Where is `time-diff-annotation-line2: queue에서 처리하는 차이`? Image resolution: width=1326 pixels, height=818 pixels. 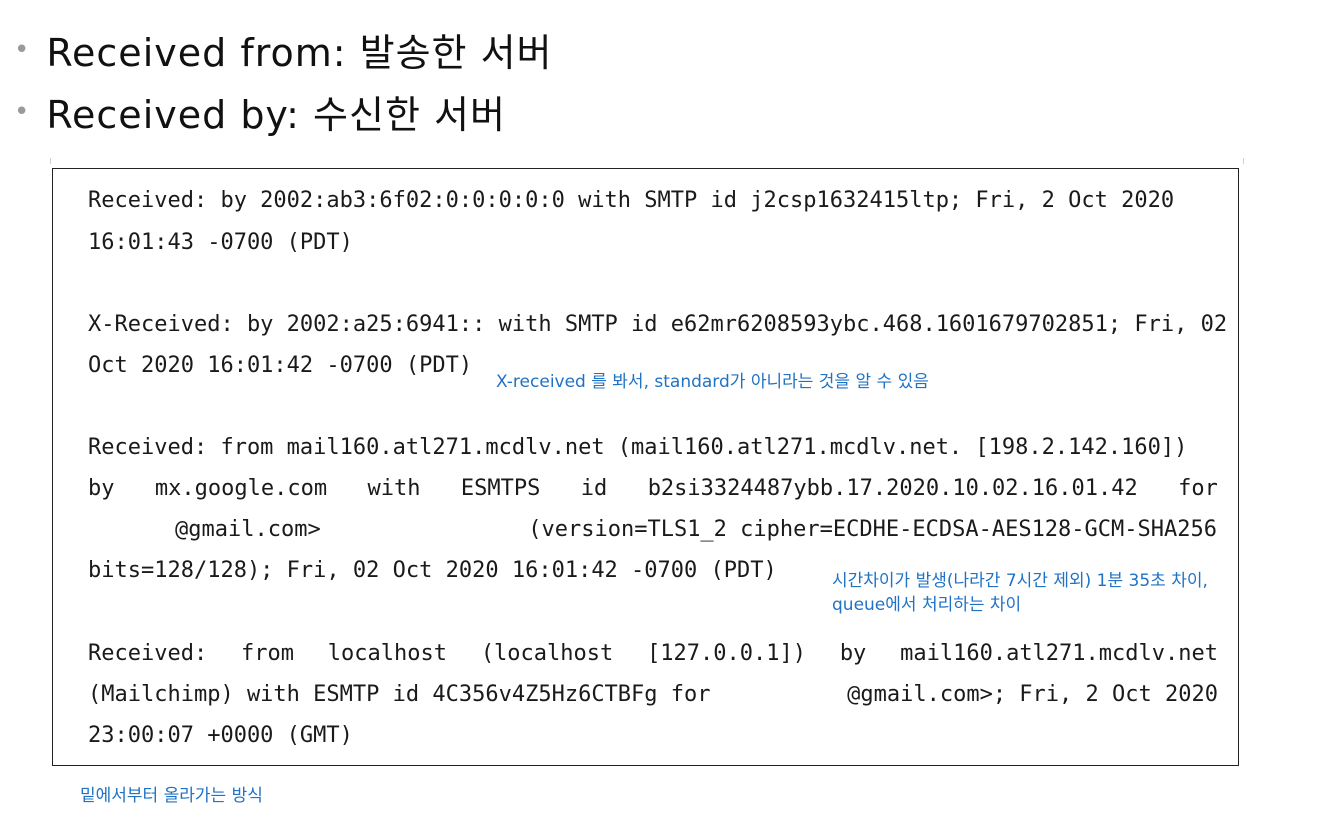
time-diff-annotation-line2: queue에서 처리하는 차이 is located at coordinates (927, 605).